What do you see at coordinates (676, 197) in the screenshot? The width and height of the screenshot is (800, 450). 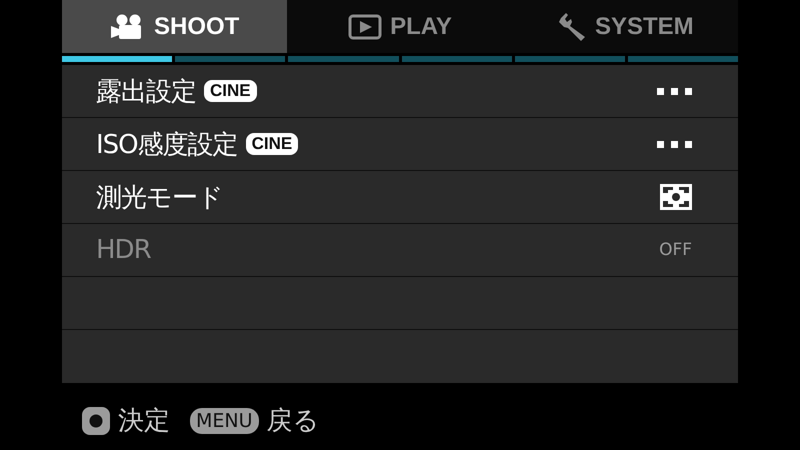 I see `metering-icon` at bounding box center [676, 197].